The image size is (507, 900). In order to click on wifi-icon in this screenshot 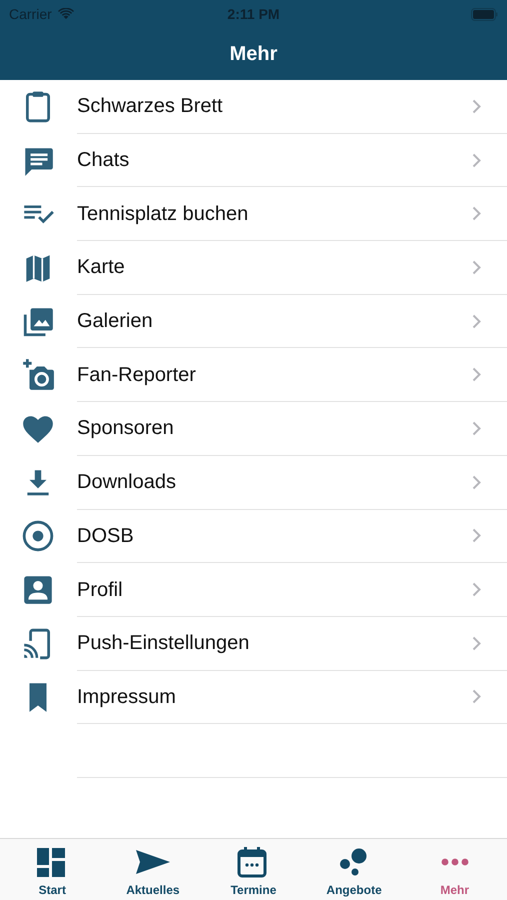, I will do `click(66, 14)`.